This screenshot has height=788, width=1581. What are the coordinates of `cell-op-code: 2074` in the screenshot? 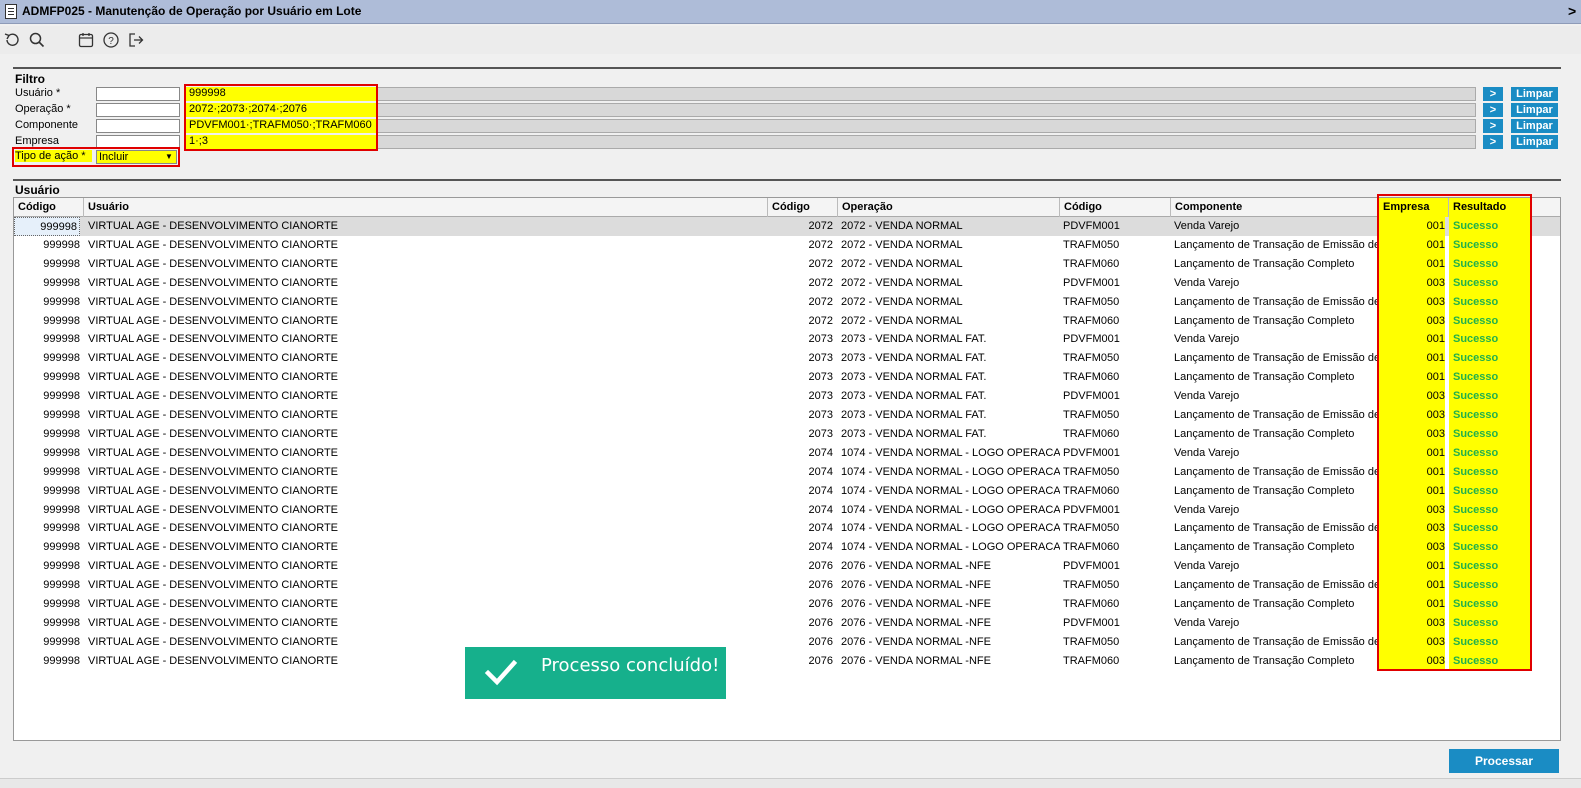 It's located at (800, 453).